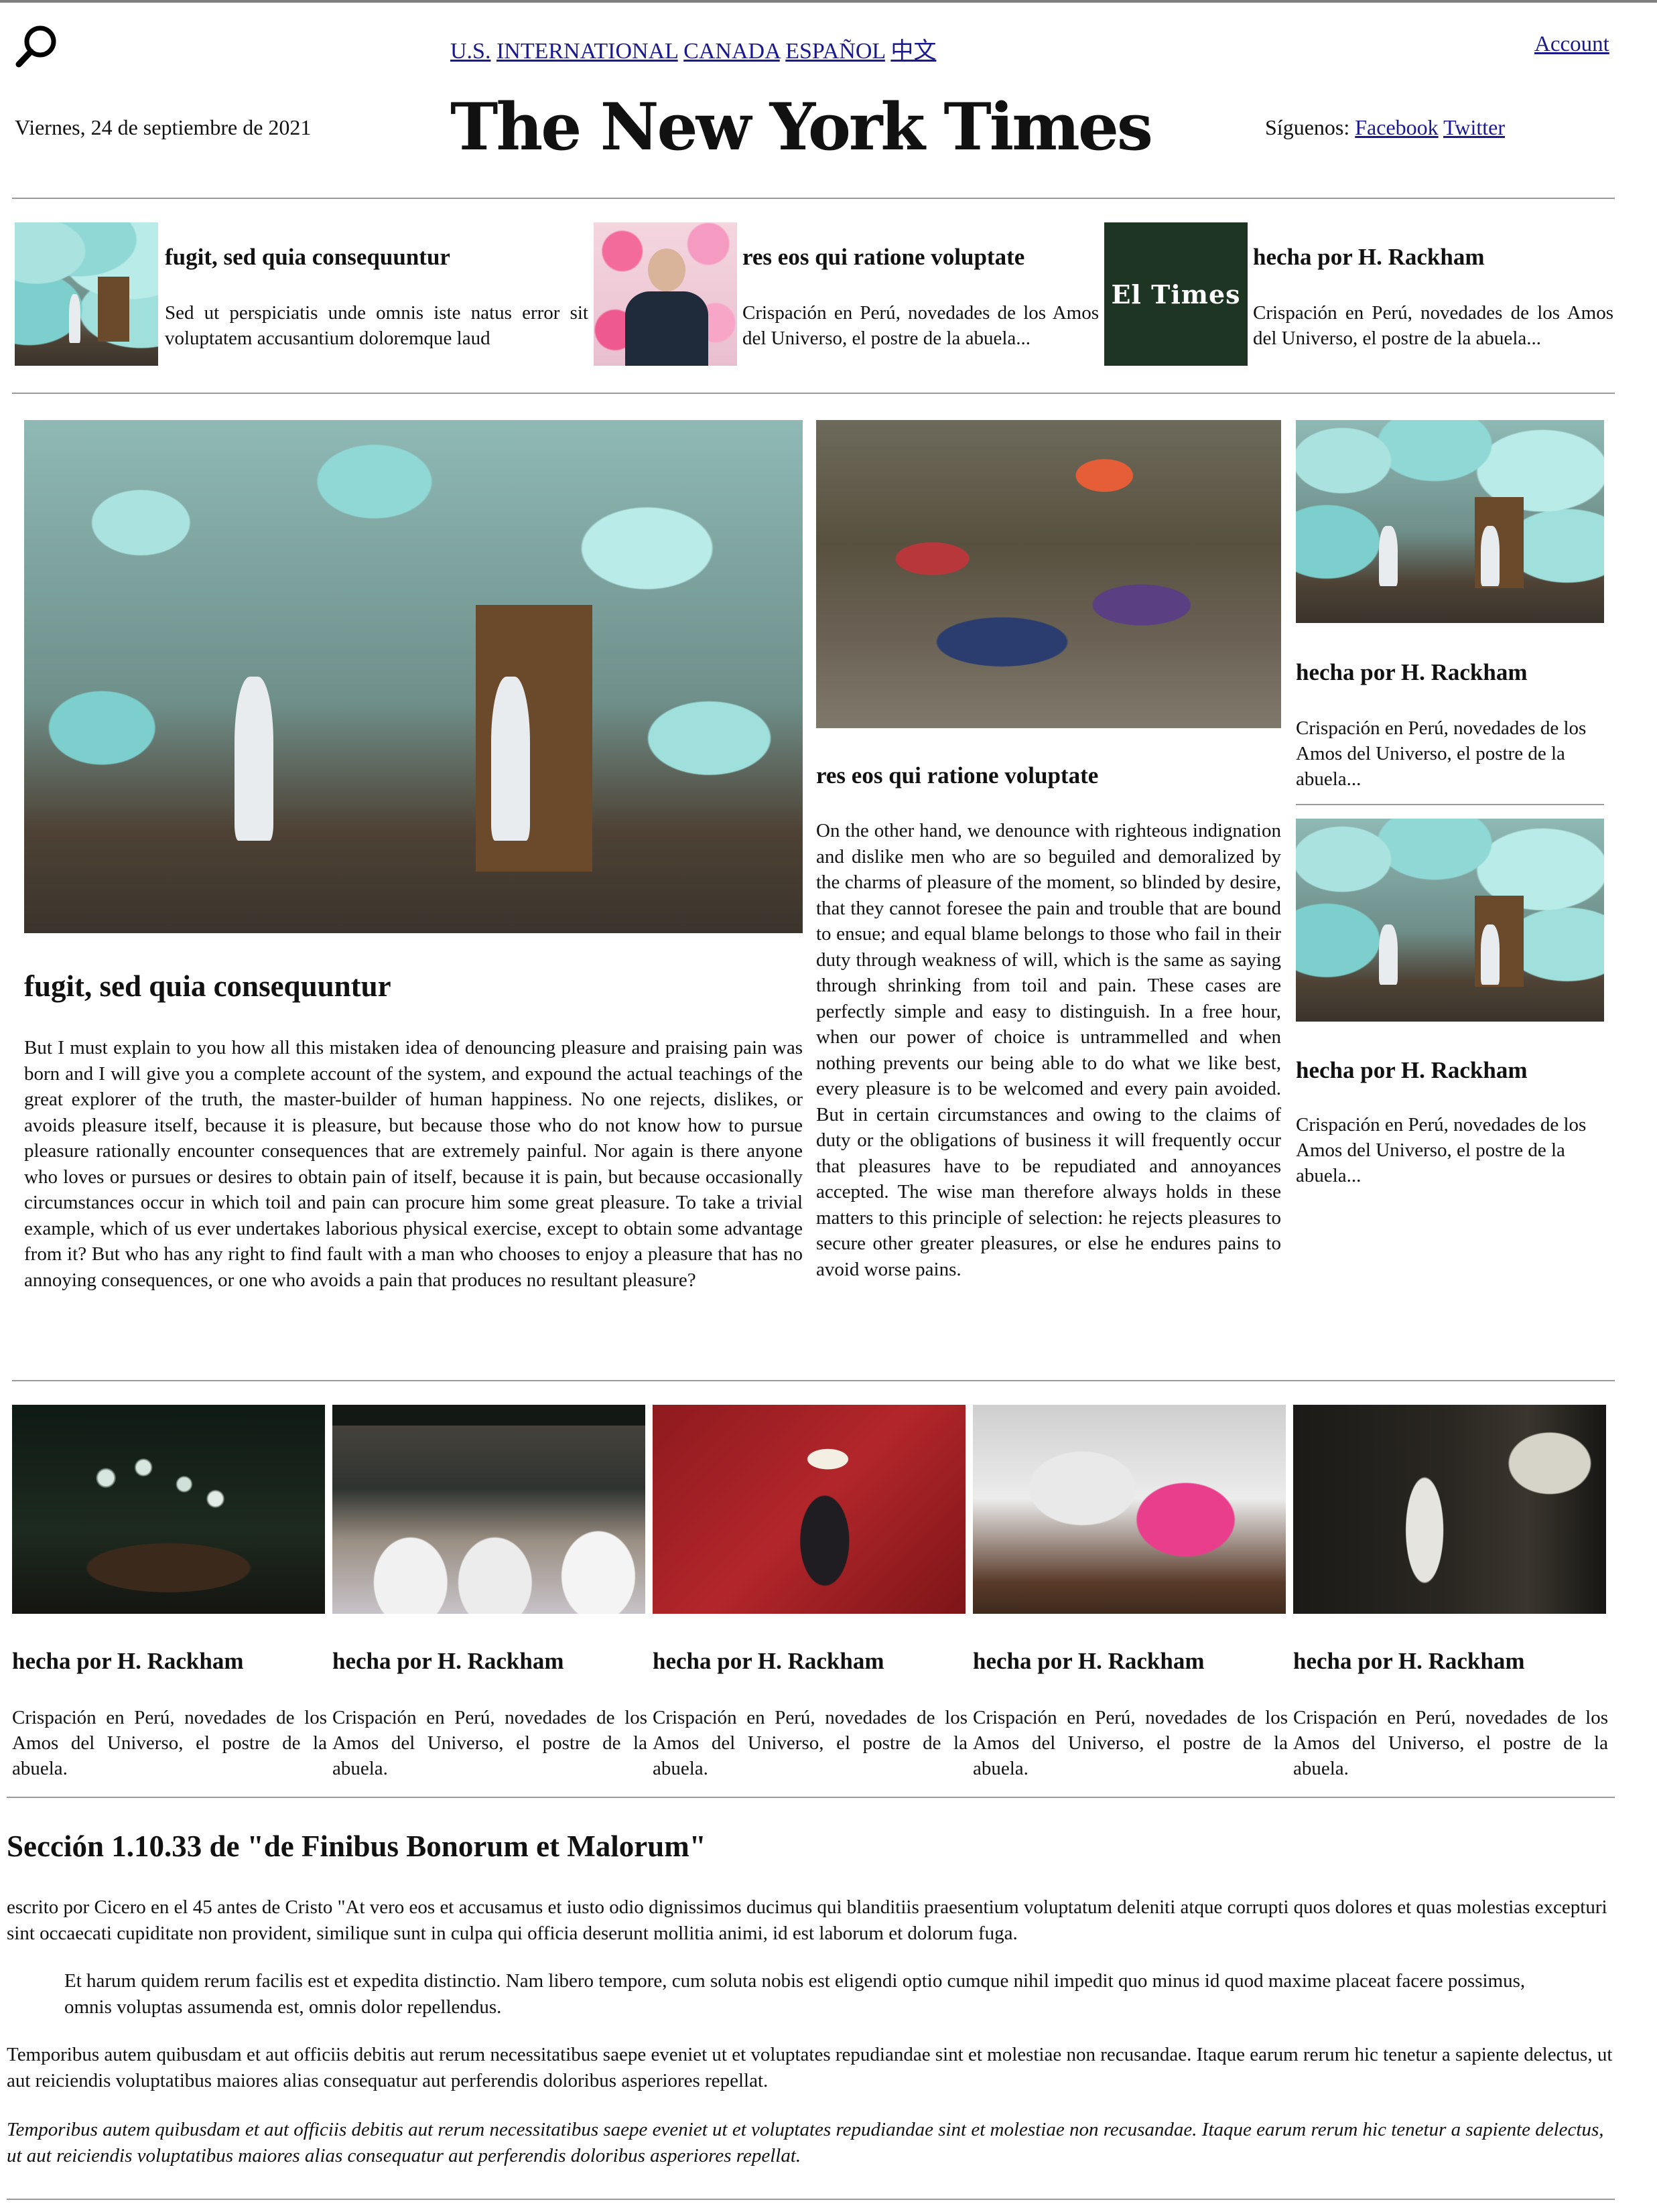 The image size is (1657, 2212). Describe the element at coordinates (587, 52) in the screenshot. I see `edition-international: INTERNATIONAL` at that location.